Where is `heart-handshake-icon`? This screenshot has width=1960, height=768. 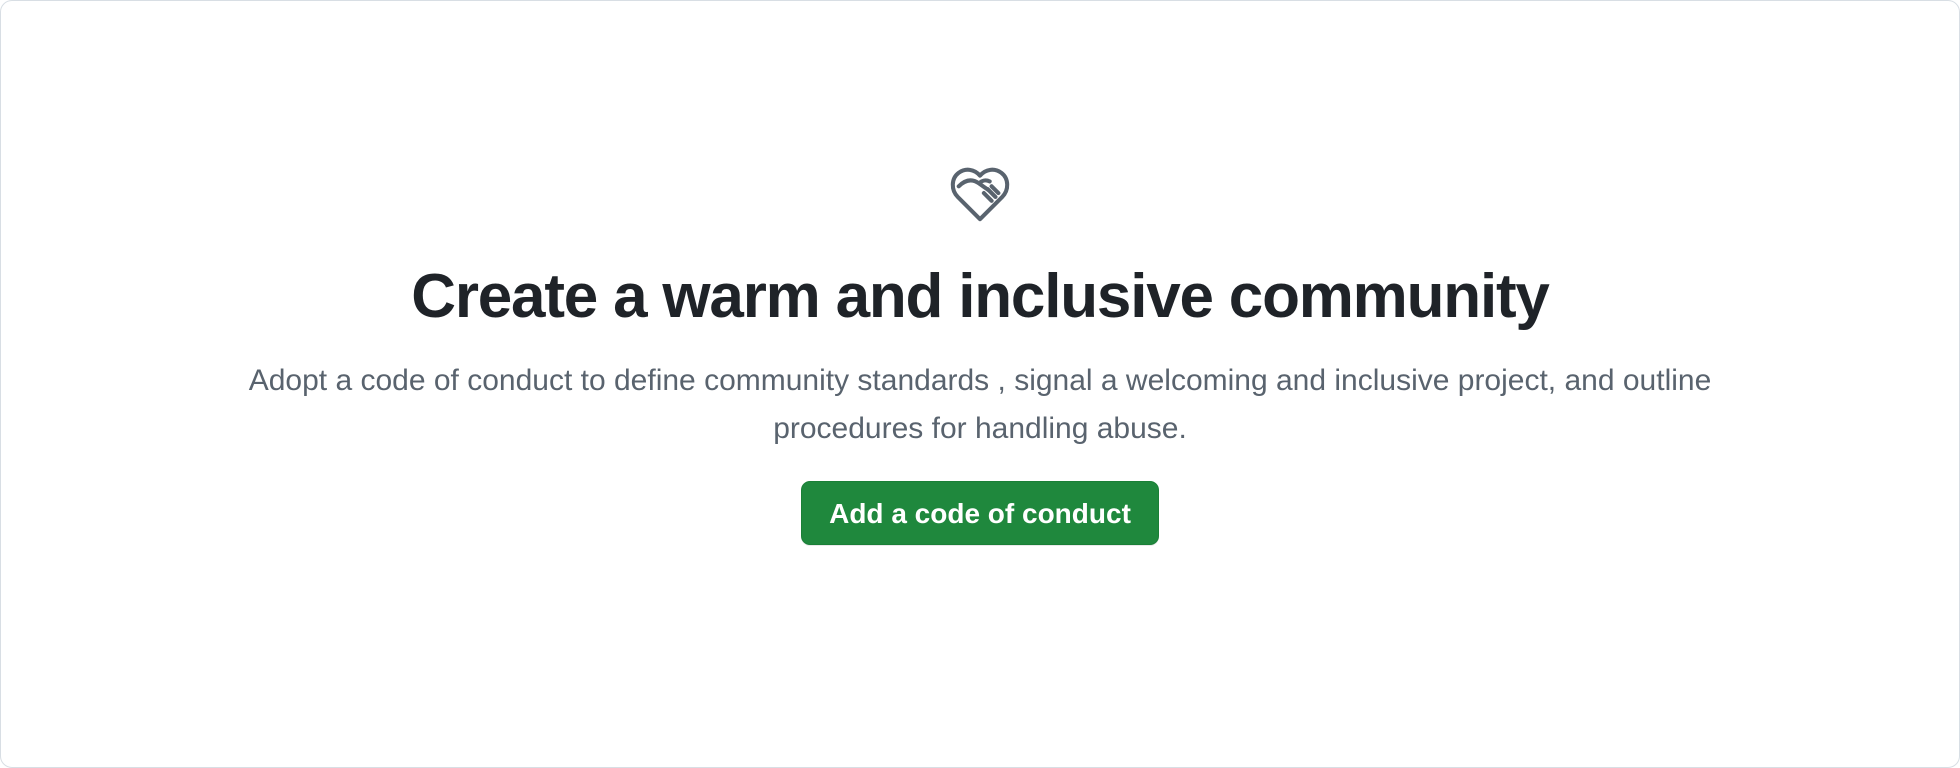 heart-handshake-icon is located at coordinates (980, 194).